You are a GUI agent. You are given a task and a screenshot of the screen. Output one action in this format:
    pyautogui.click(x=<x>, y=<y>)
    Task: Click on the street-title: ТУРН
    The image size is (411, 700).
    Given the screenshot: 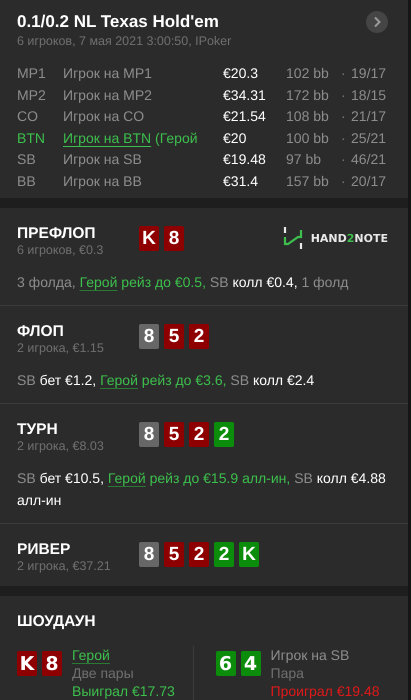 What is the action you would take?
    pyautogui.click(x=38, y=429)
    